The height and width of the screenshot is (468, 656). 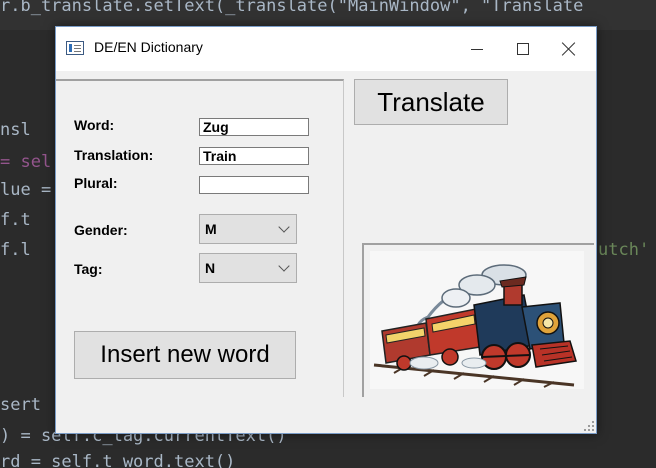 I want to click on close-button, so click(x=569, y=49).